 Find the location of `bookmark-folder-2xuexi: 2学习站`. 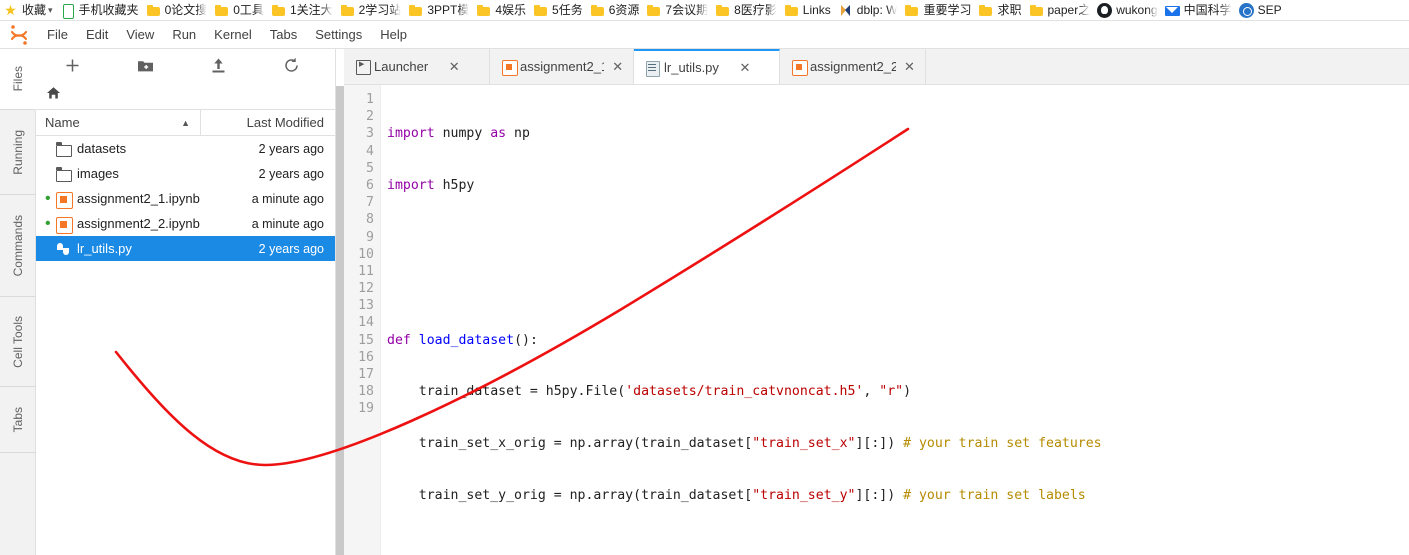

bookmark-folder-2xuexi: 2学习站 is located at coordinates (371, 10).